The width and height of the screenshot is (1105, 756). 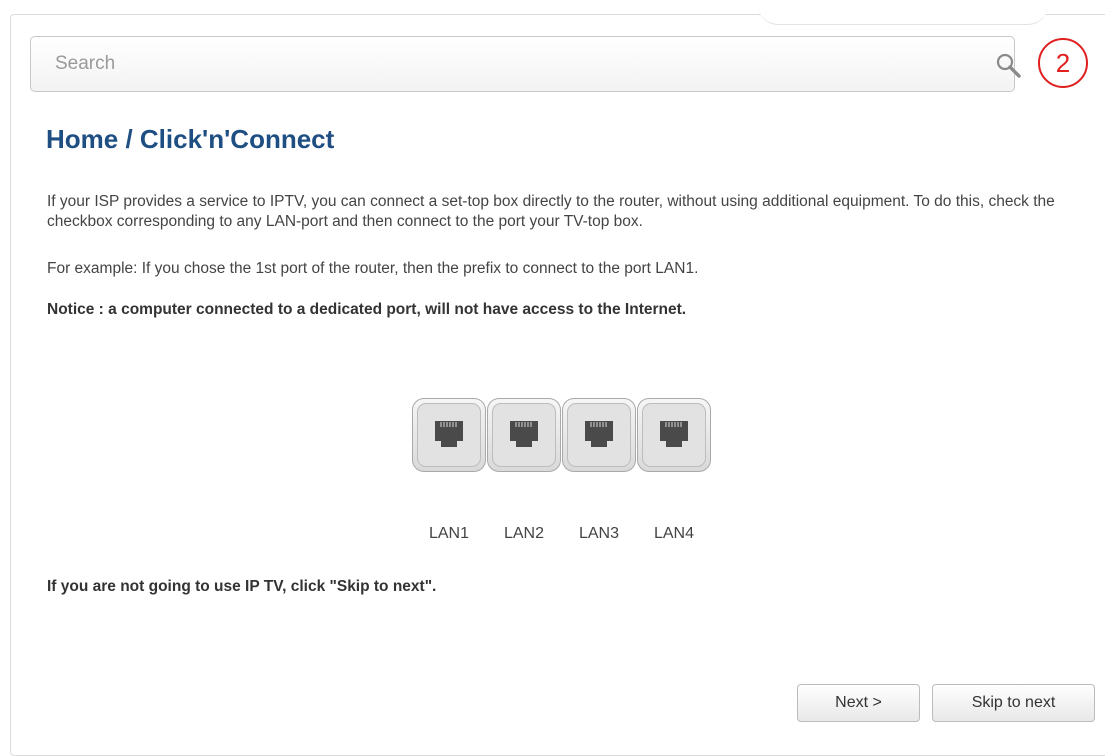 I want to click on port-label-lan1: LAN1, so click(x=449, y=533).